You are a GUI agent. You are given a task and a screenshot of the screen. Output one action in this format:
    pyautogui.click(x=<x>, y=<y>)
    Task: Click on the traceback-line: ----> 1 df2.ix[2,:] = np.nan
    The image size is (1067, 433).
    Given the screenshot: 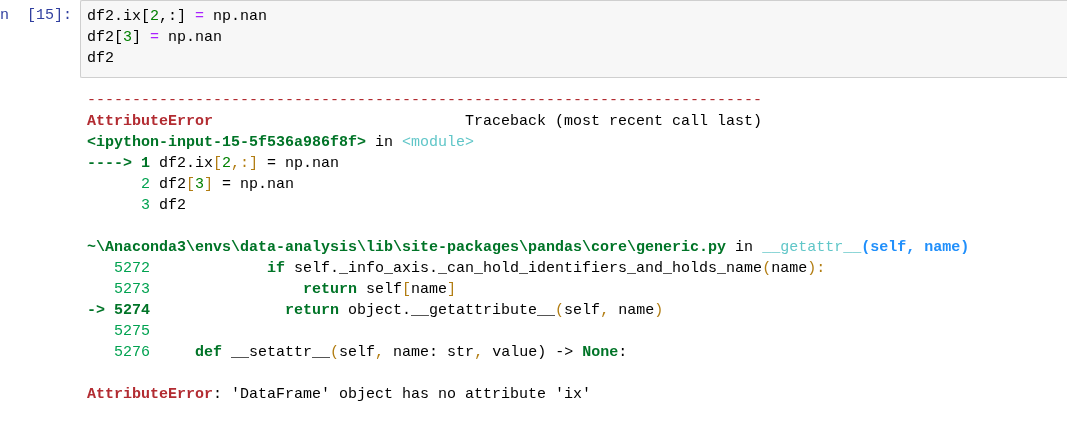 What is the action you would take?
    pyautogui.click(x=214, y=164)
    